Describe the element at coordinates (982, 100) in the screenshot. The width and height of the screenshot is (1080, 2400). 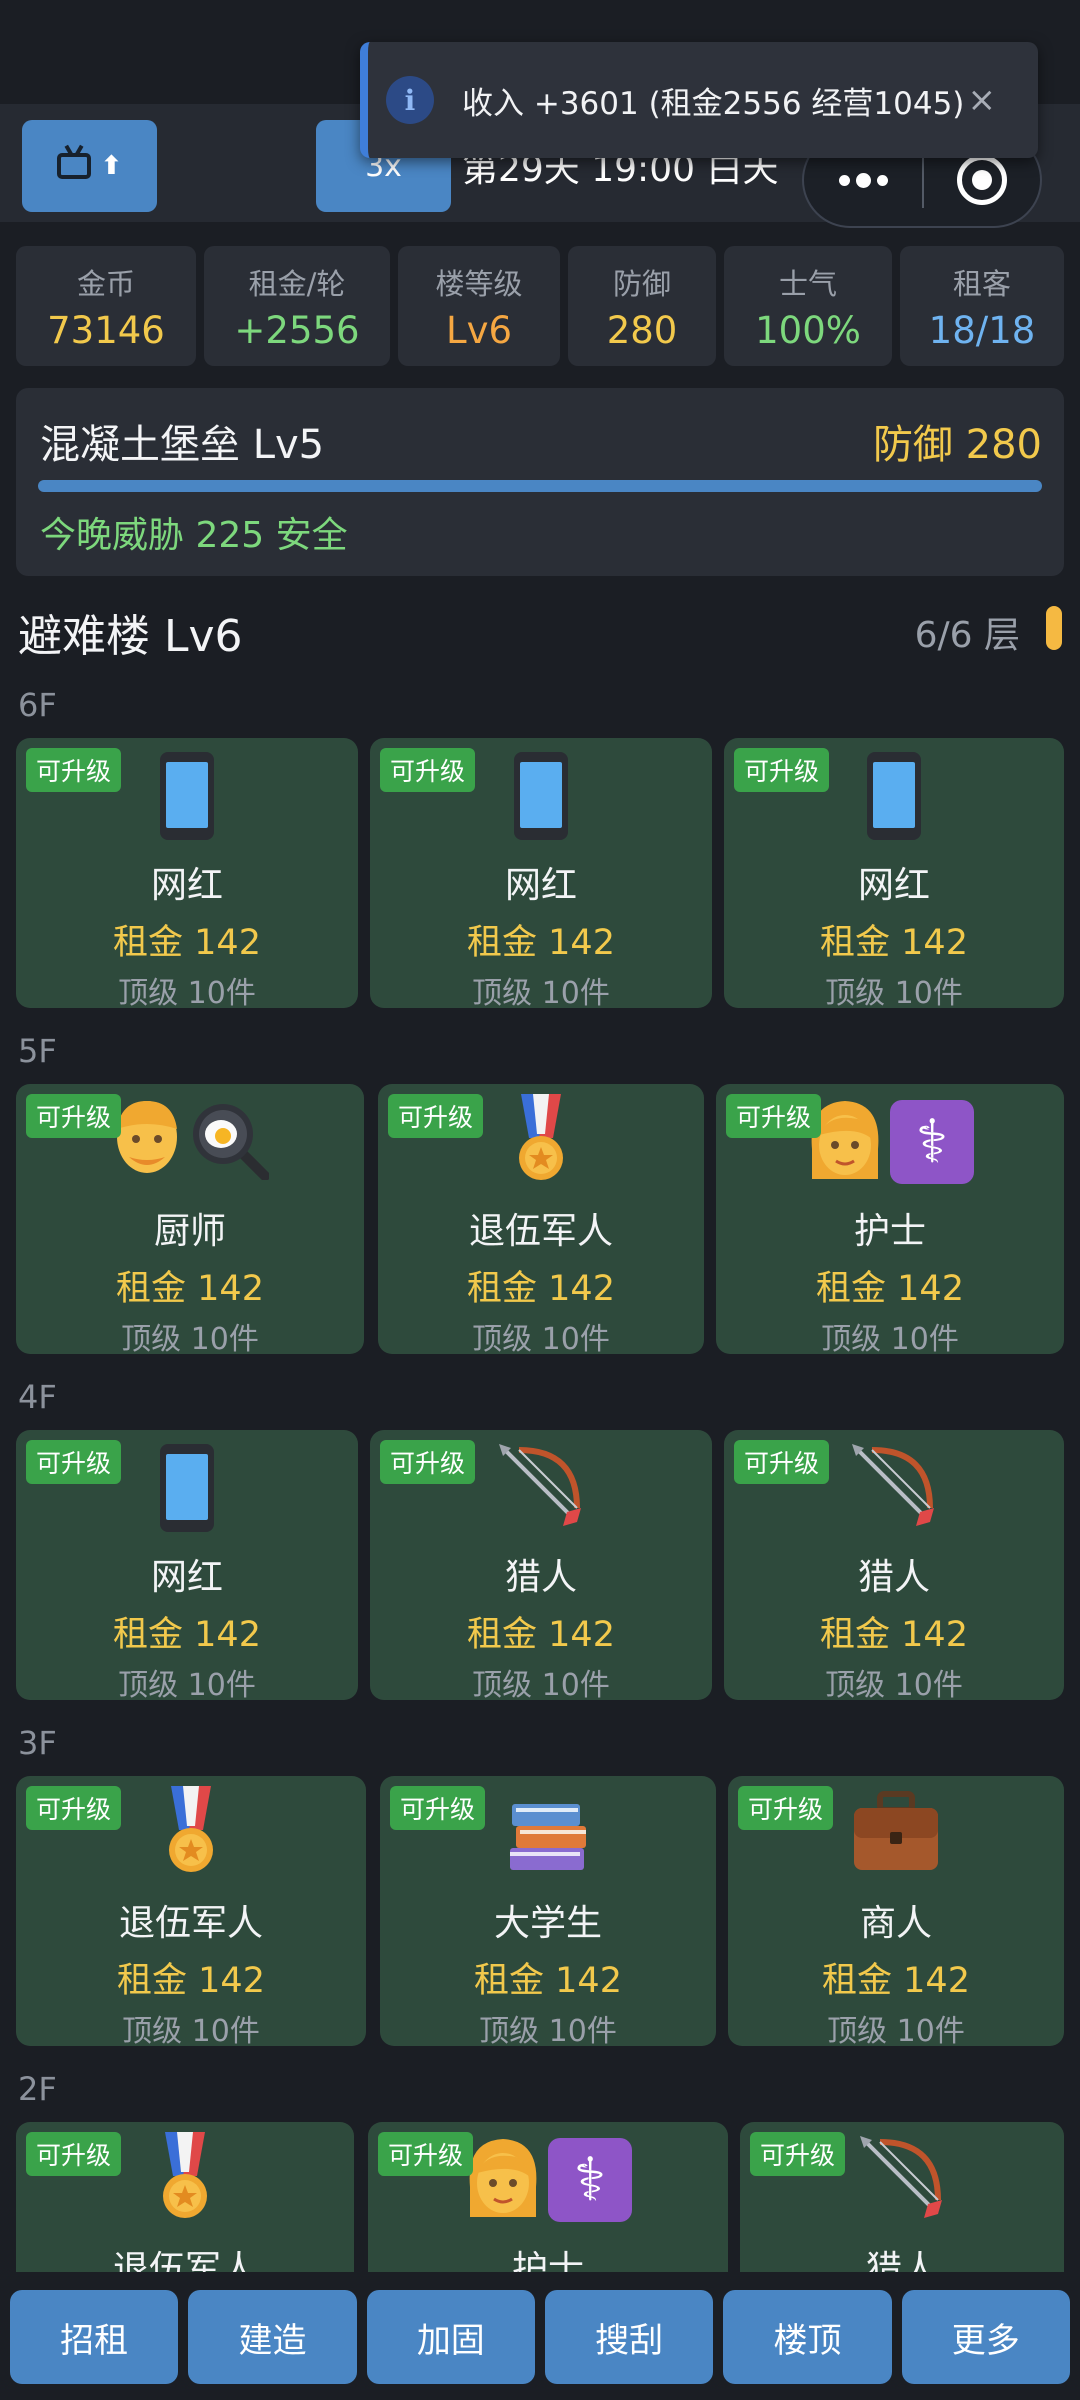
I see `close-icon: ×` at that location.